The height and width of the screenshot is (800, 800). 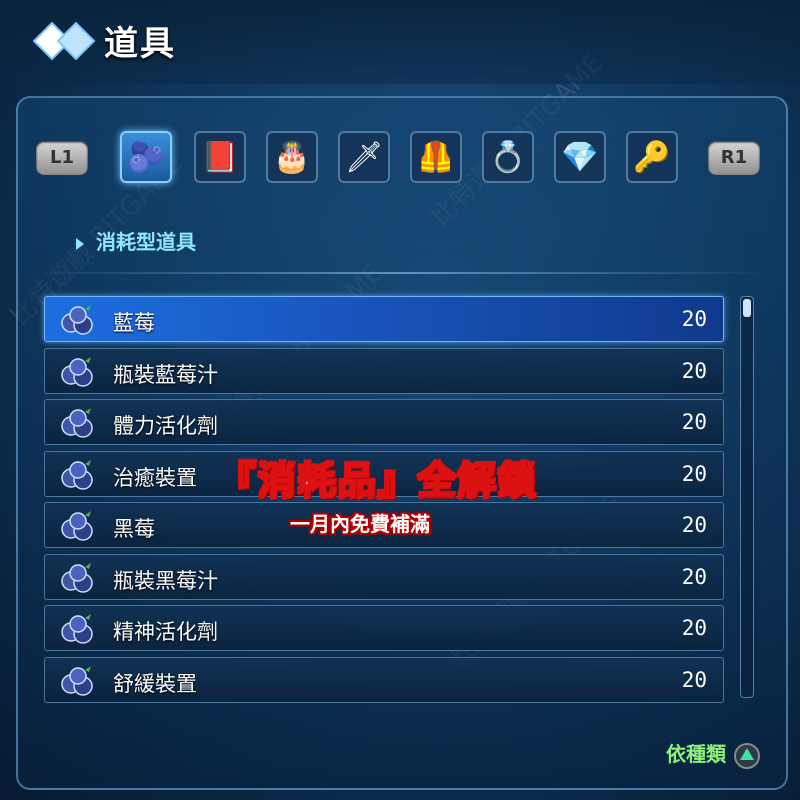 I want to click on arrow-right-icon, so click(x=80, y=243).